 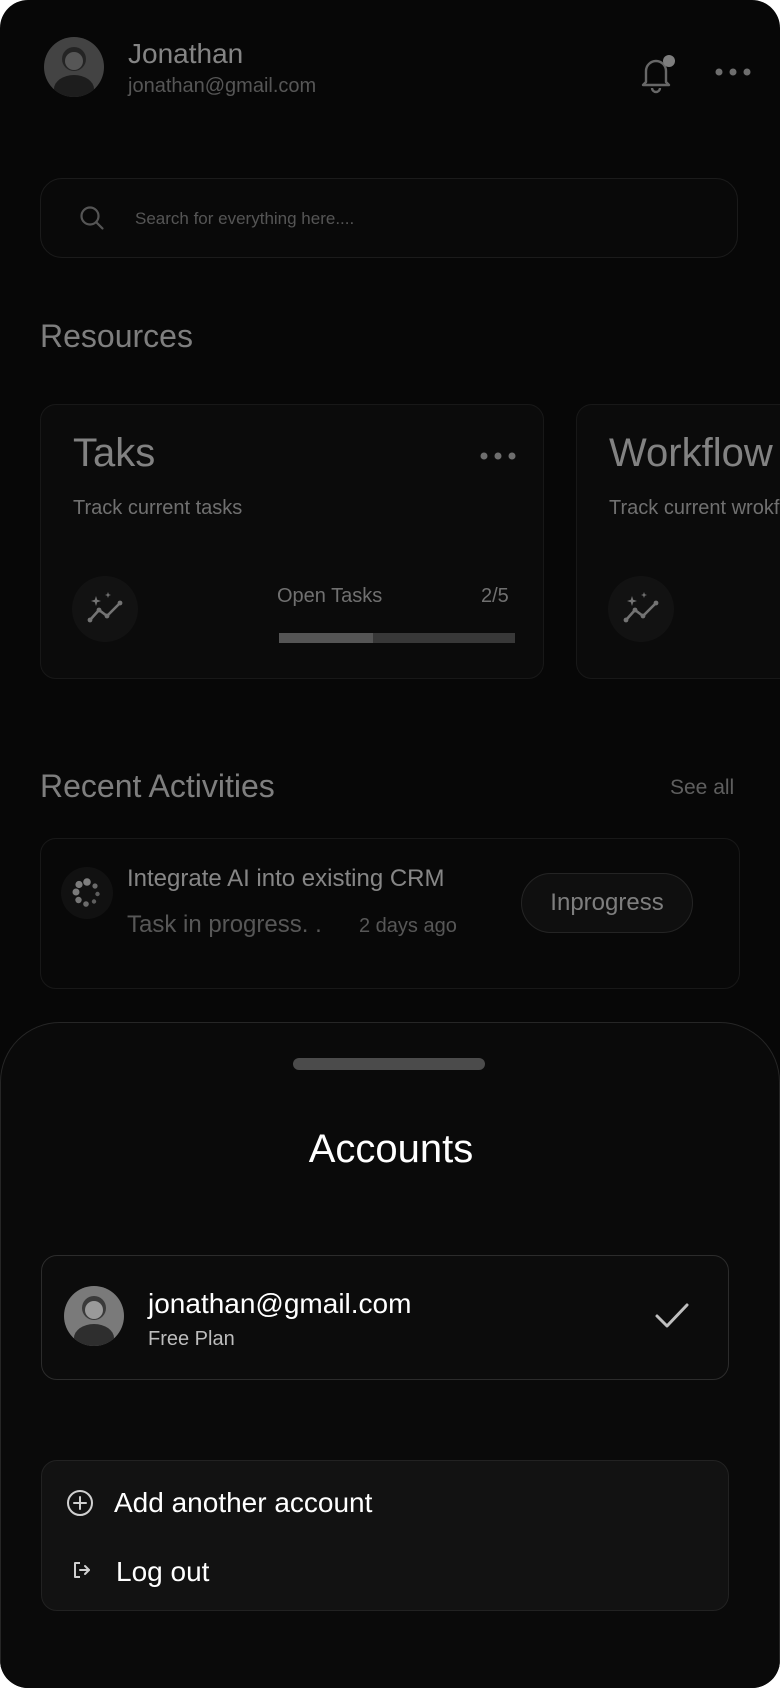 I want to click on card-title: Taks, so click(x=114, y=453).